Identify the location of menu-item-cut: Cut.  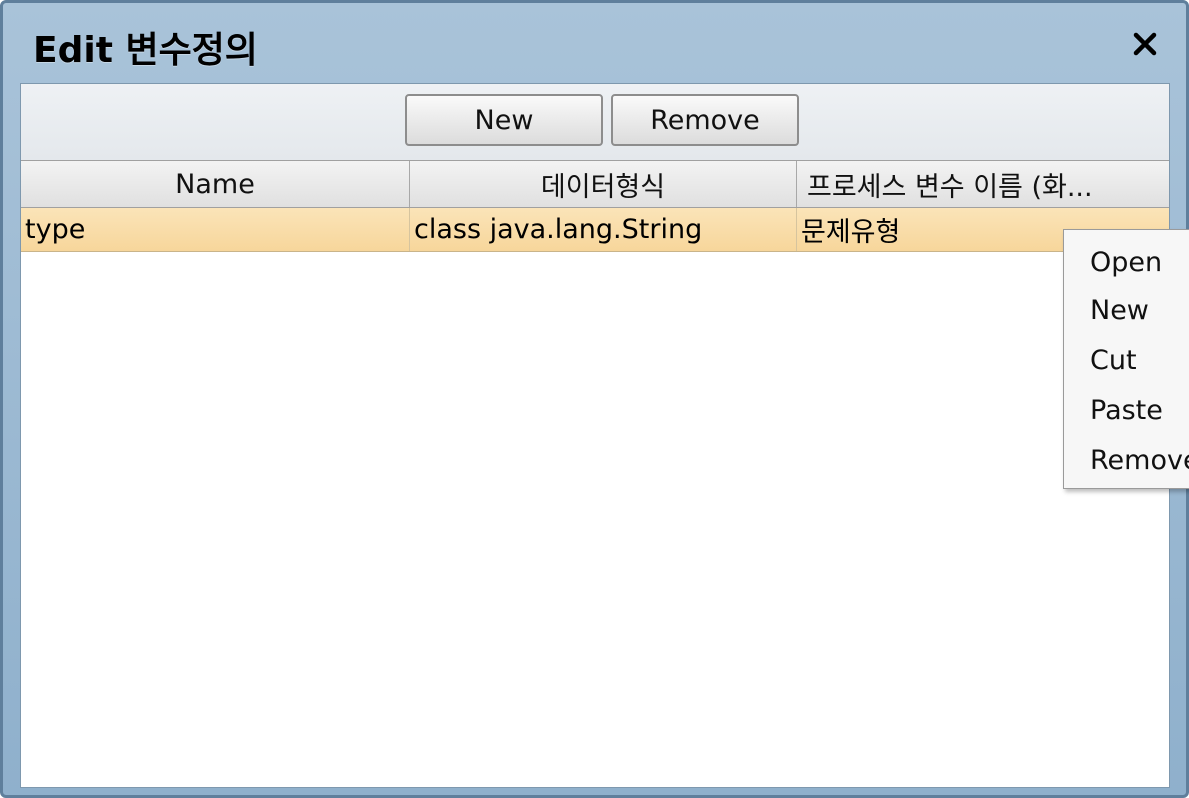
(1126, 360).